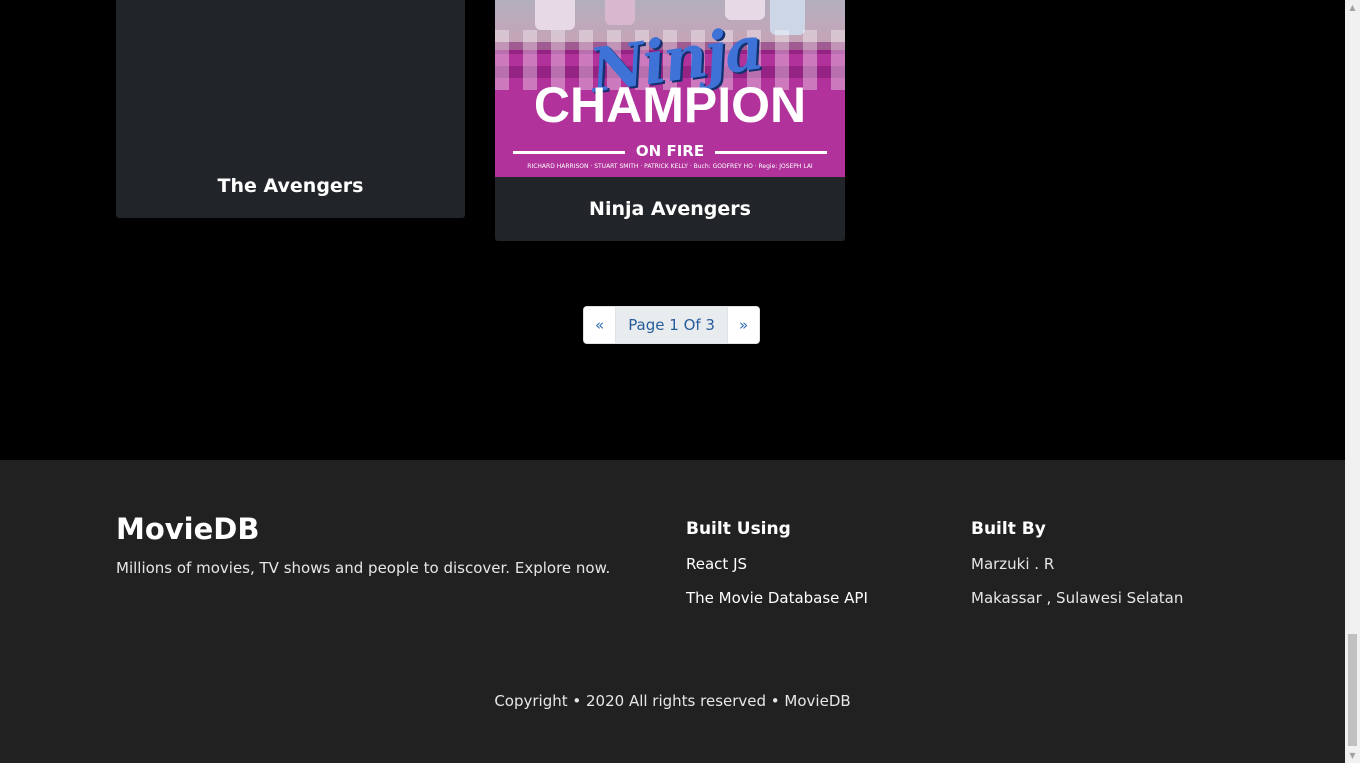 The height and width of the screenshot is (763, 1360). I want to click on built-by-location: Makassar , Sulawesi Selatan, so click(1077, 598).